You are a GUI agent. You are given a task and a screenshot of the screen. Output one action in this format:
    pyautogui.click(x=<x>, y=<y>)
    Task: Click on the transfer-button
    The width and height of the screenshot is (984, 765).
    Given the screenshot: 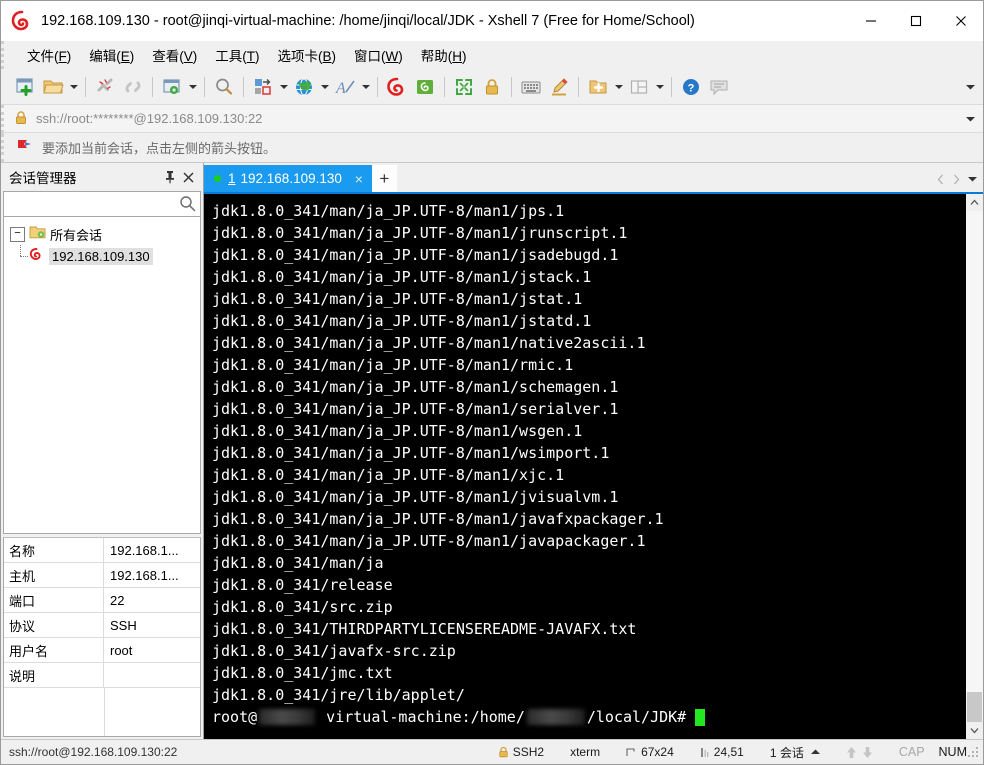 What is the action you would take?
    pyautogui.click(x=263, y=87)
    